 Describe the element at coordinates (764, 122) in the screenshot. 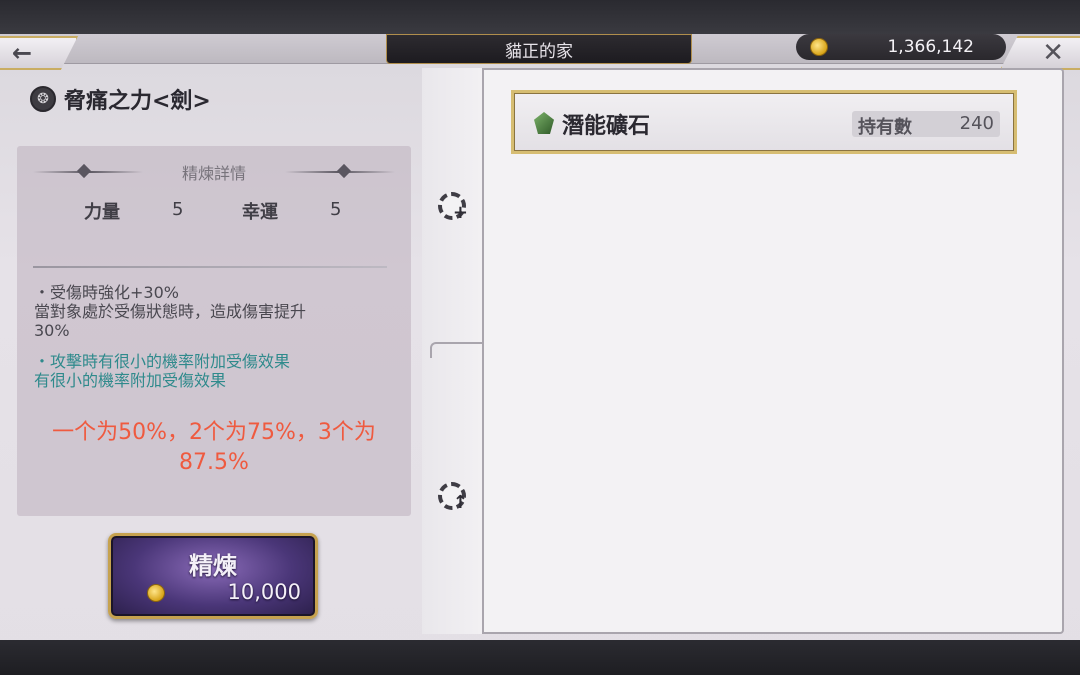

I see `material-item-row: 潛能礦石 持有數 240` at that location.